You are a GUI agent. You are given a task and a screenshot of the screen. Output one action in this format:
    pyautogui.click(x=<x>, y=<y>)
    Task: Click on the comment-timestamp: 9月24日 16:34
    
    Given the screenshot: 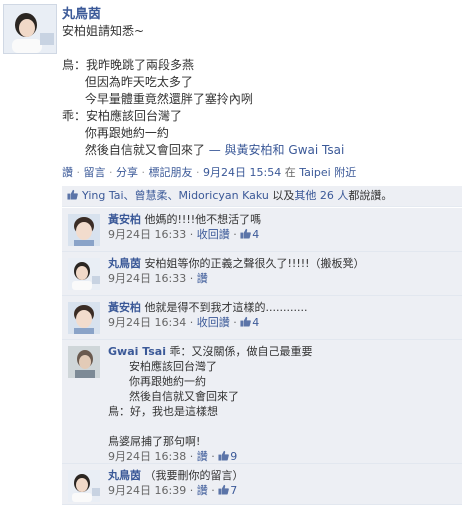 What is the action you would take?
    pyautogui.click(x=147, y=322)
    